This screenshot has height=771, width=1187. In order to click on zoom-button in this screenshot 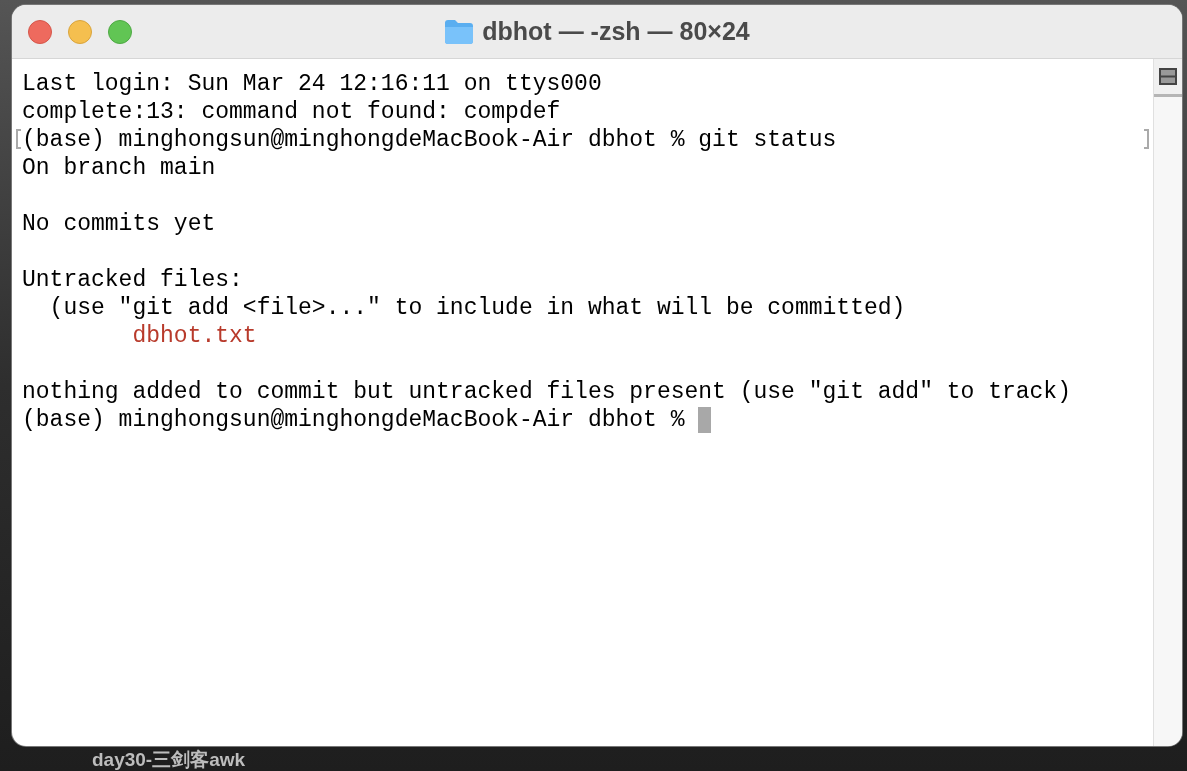, I will do `click(120, 31)`.